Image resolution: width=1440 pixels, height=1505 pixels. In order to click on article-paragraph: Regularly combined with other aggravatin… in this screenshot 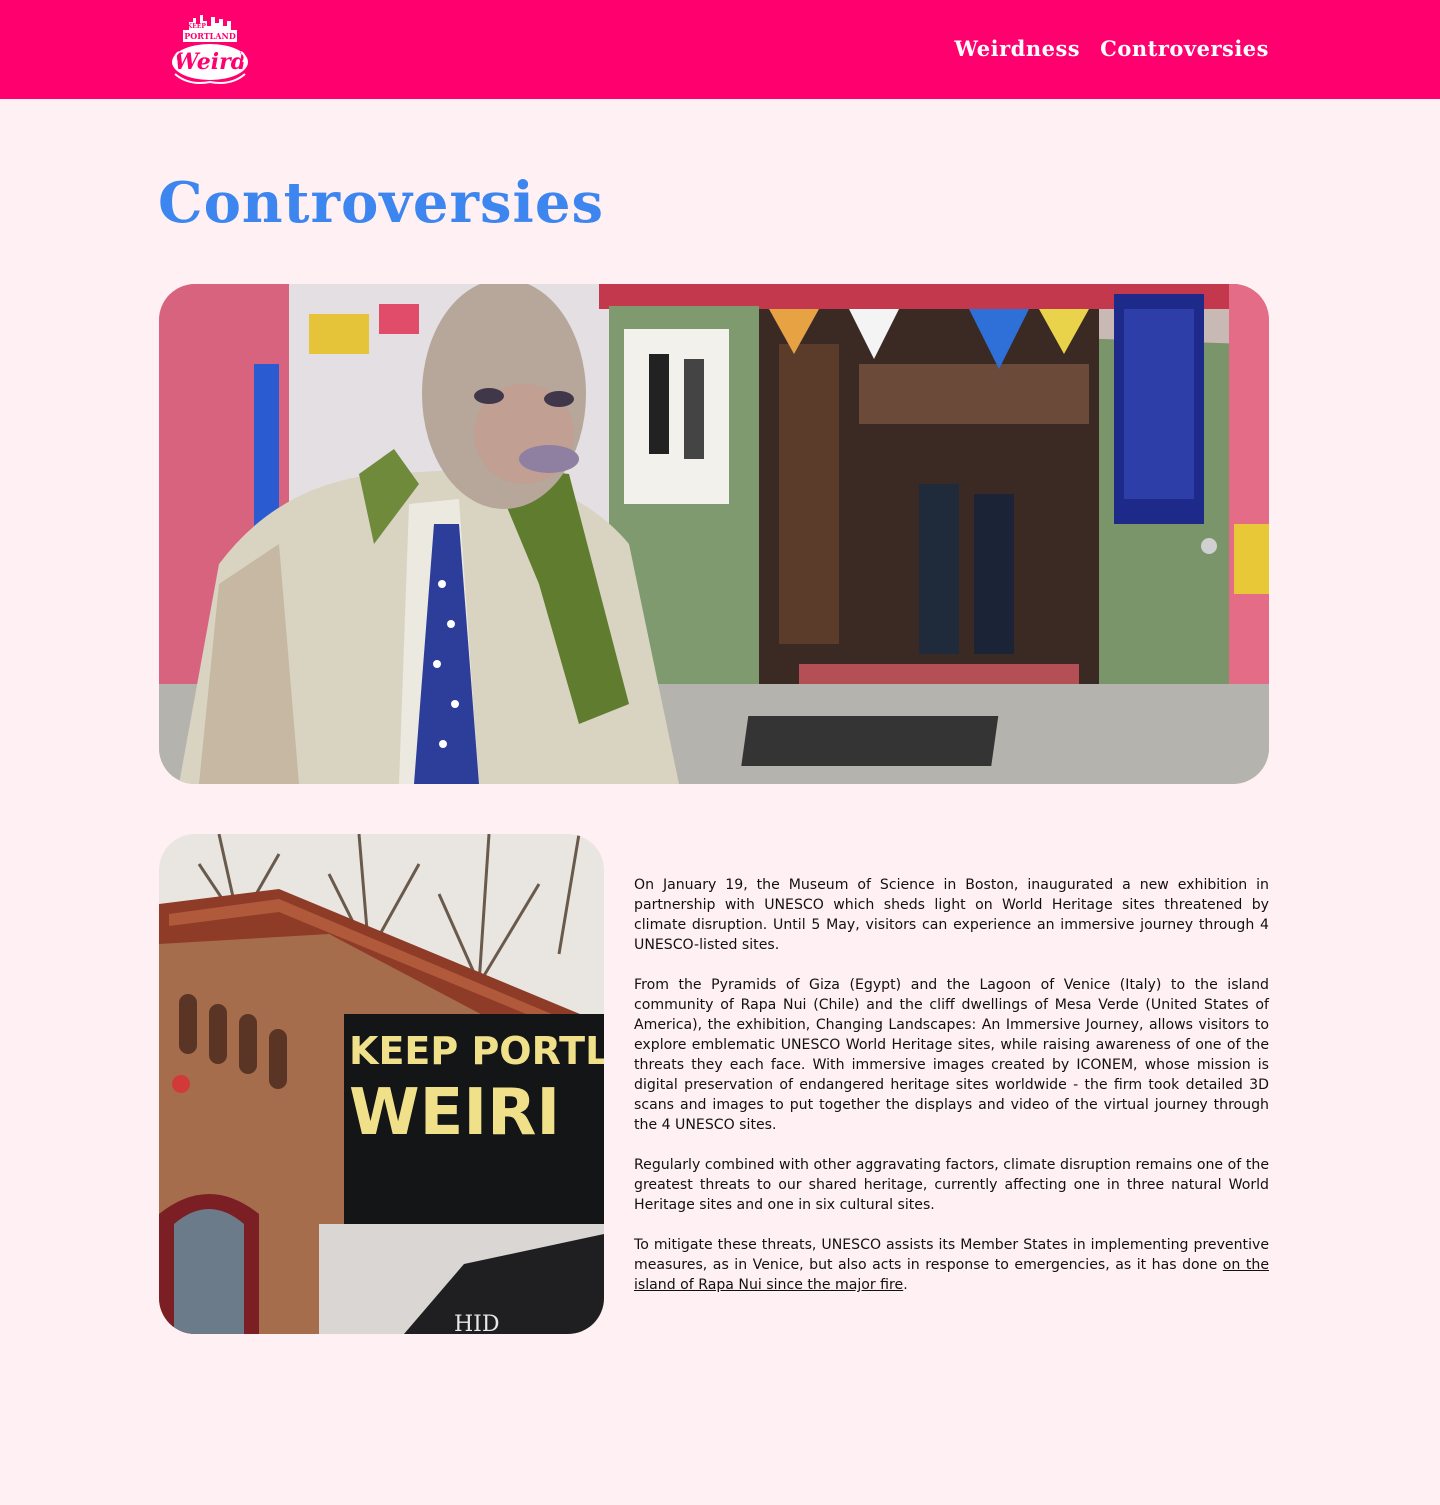, I will do `click(951, 1185)`.